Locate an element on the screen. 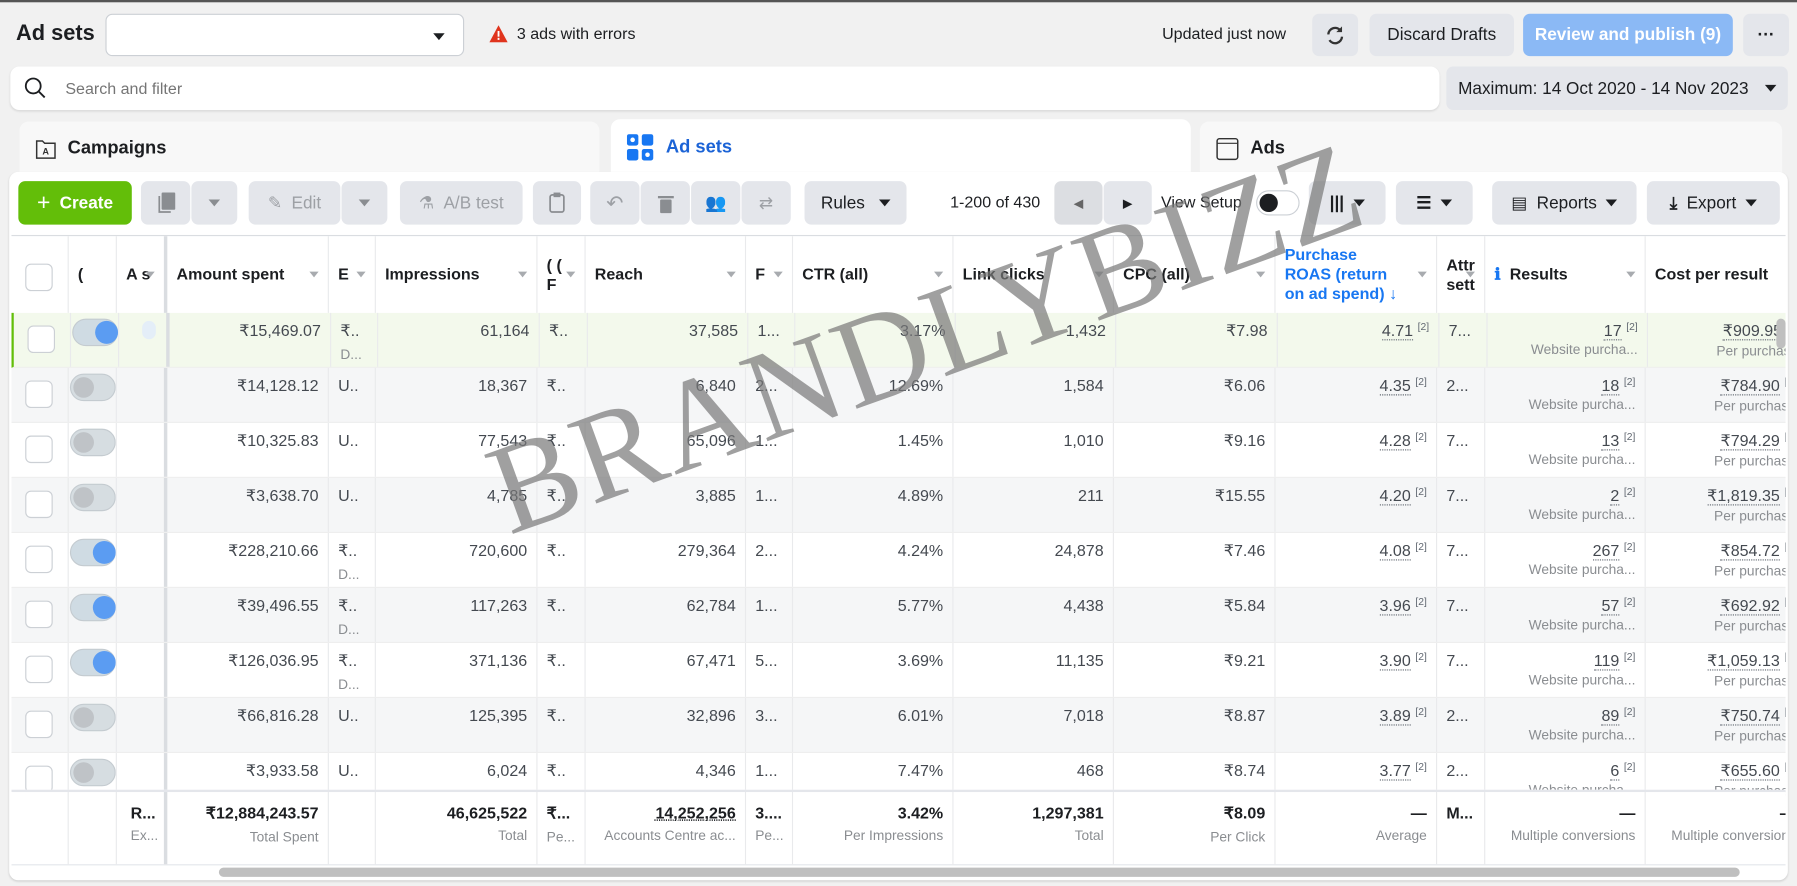 The height and width of the screenshot is (886, 1797). totals-label: Per Impressions is located at coordinates (893, 835).